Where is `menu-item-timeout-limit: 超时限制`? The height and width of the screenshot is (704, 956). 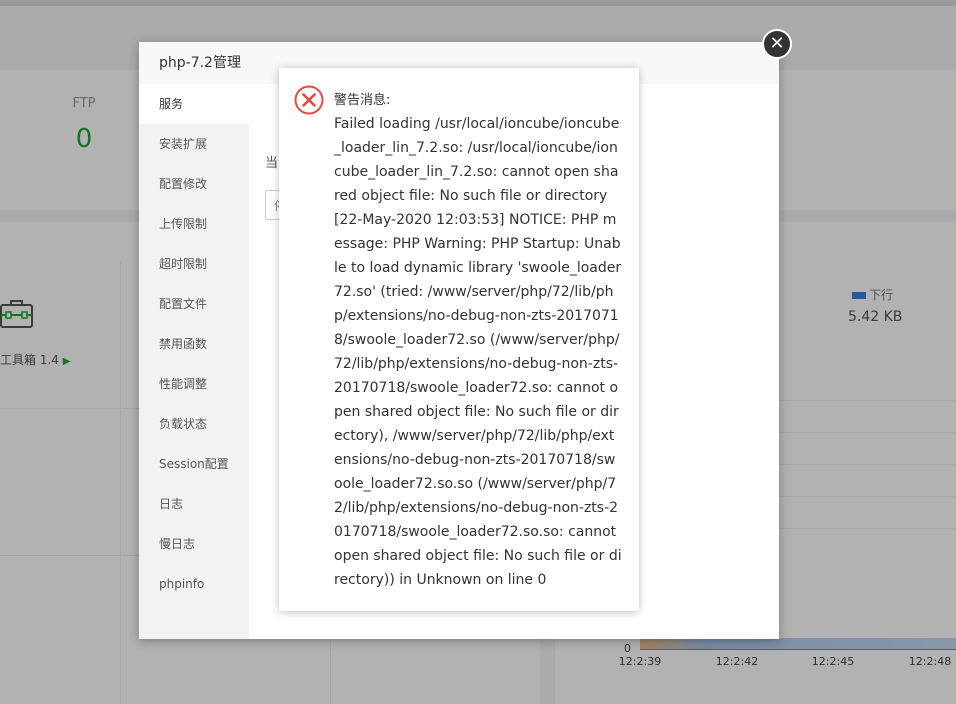
menu-item-timeout-limit: 超时限制 is located at coordinates (194, 264).